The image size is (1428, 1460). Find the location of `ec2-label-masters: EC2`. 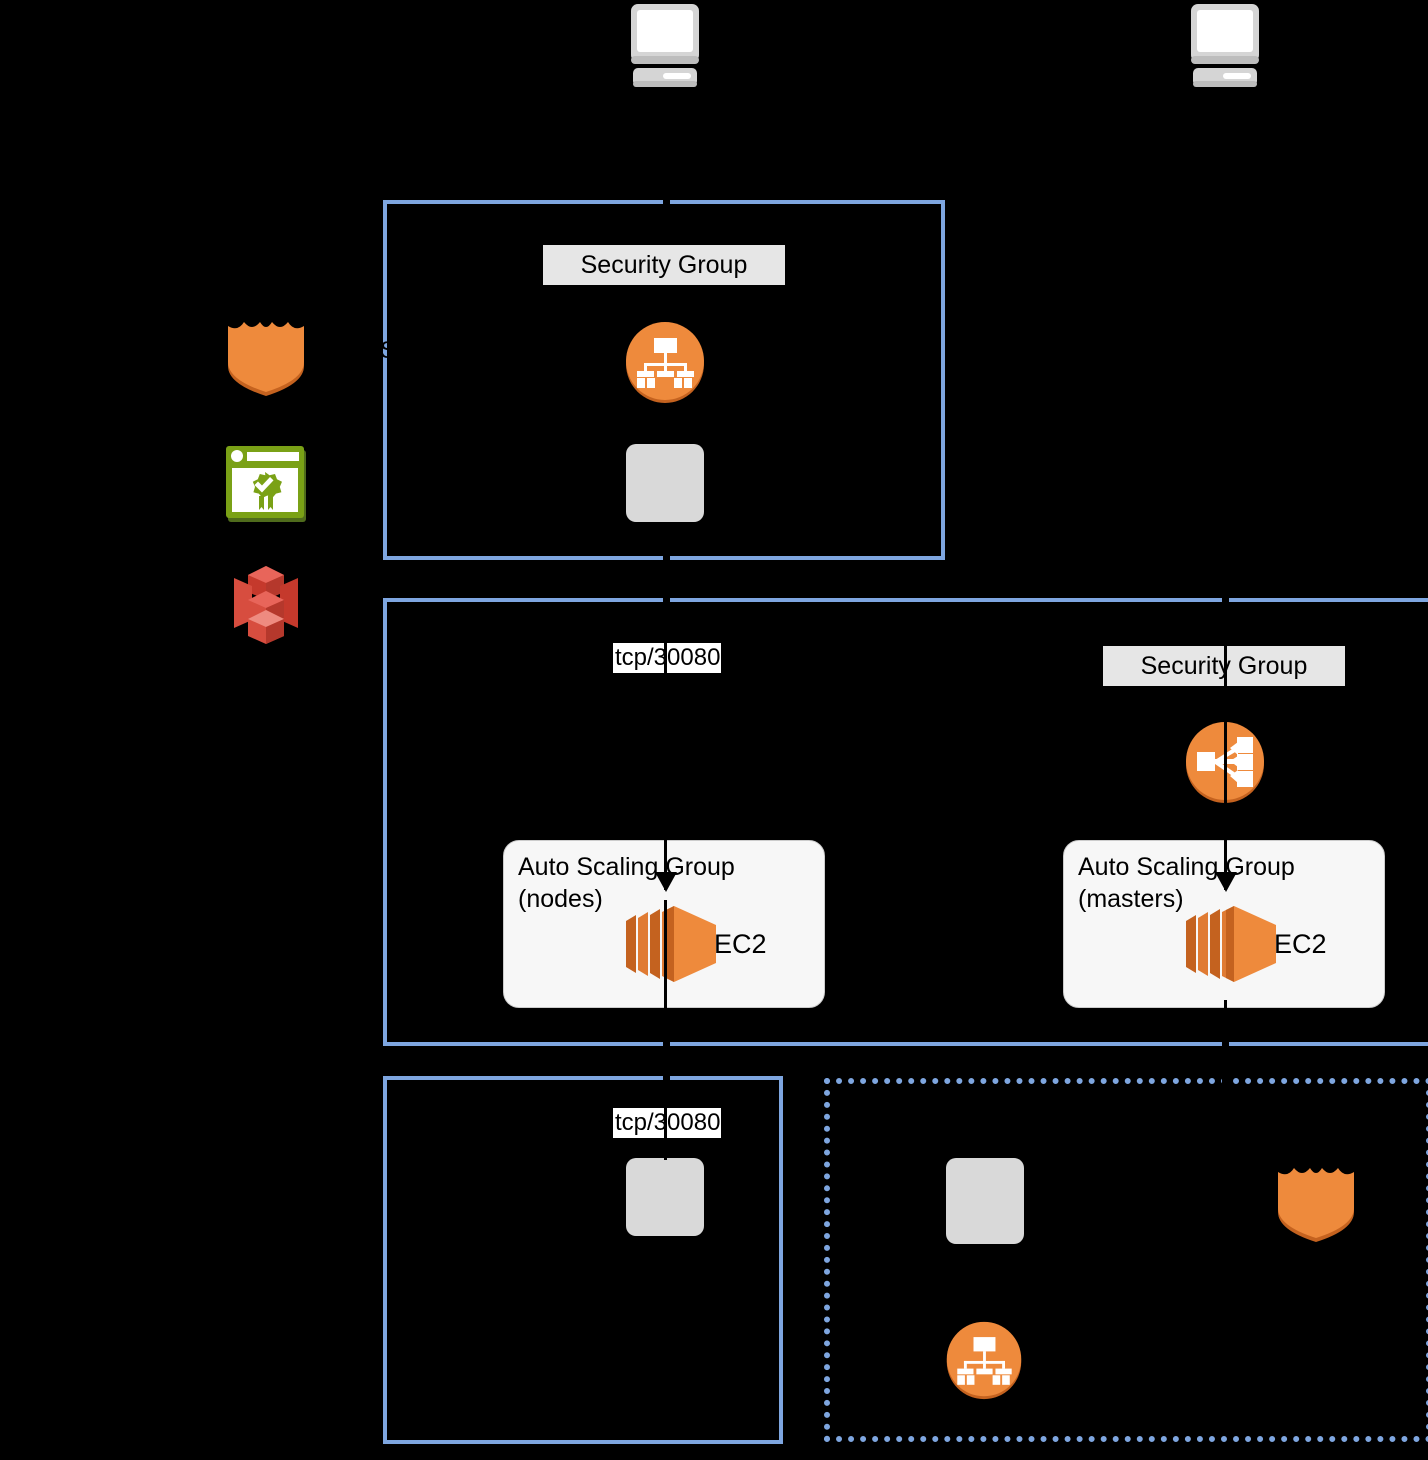

ec2-label-masters: EC2 is located at coordinates (1300, 944).